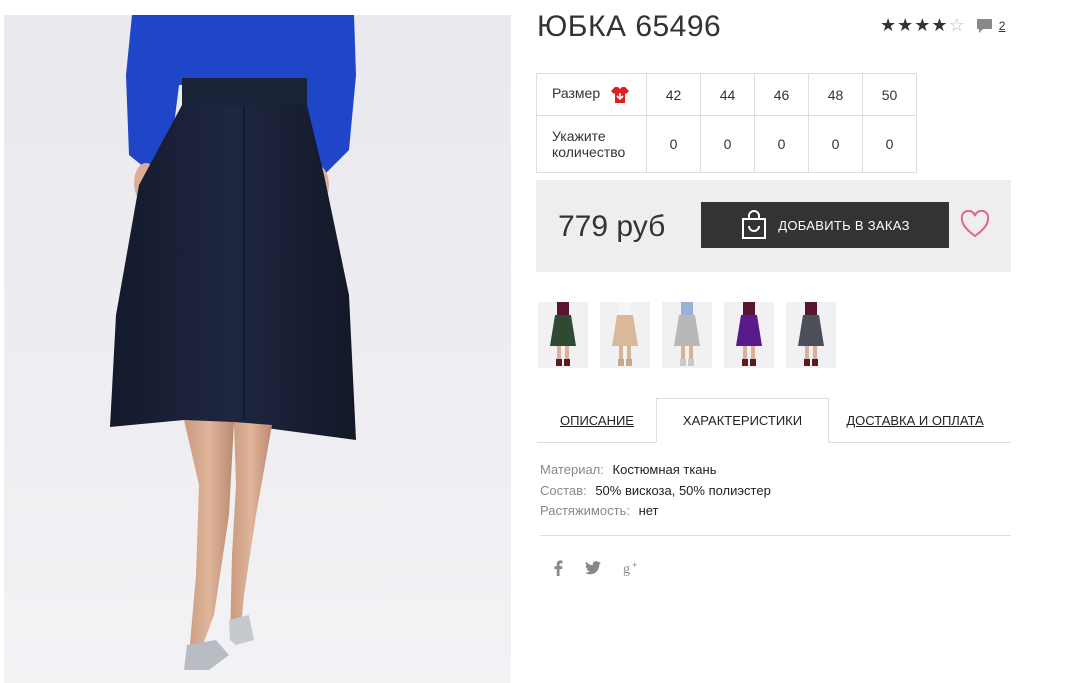  What do you see at coordinates (835, 144) in the screenshot?
I see `quantity-input-48: 0` at bounding box center [835, 144].